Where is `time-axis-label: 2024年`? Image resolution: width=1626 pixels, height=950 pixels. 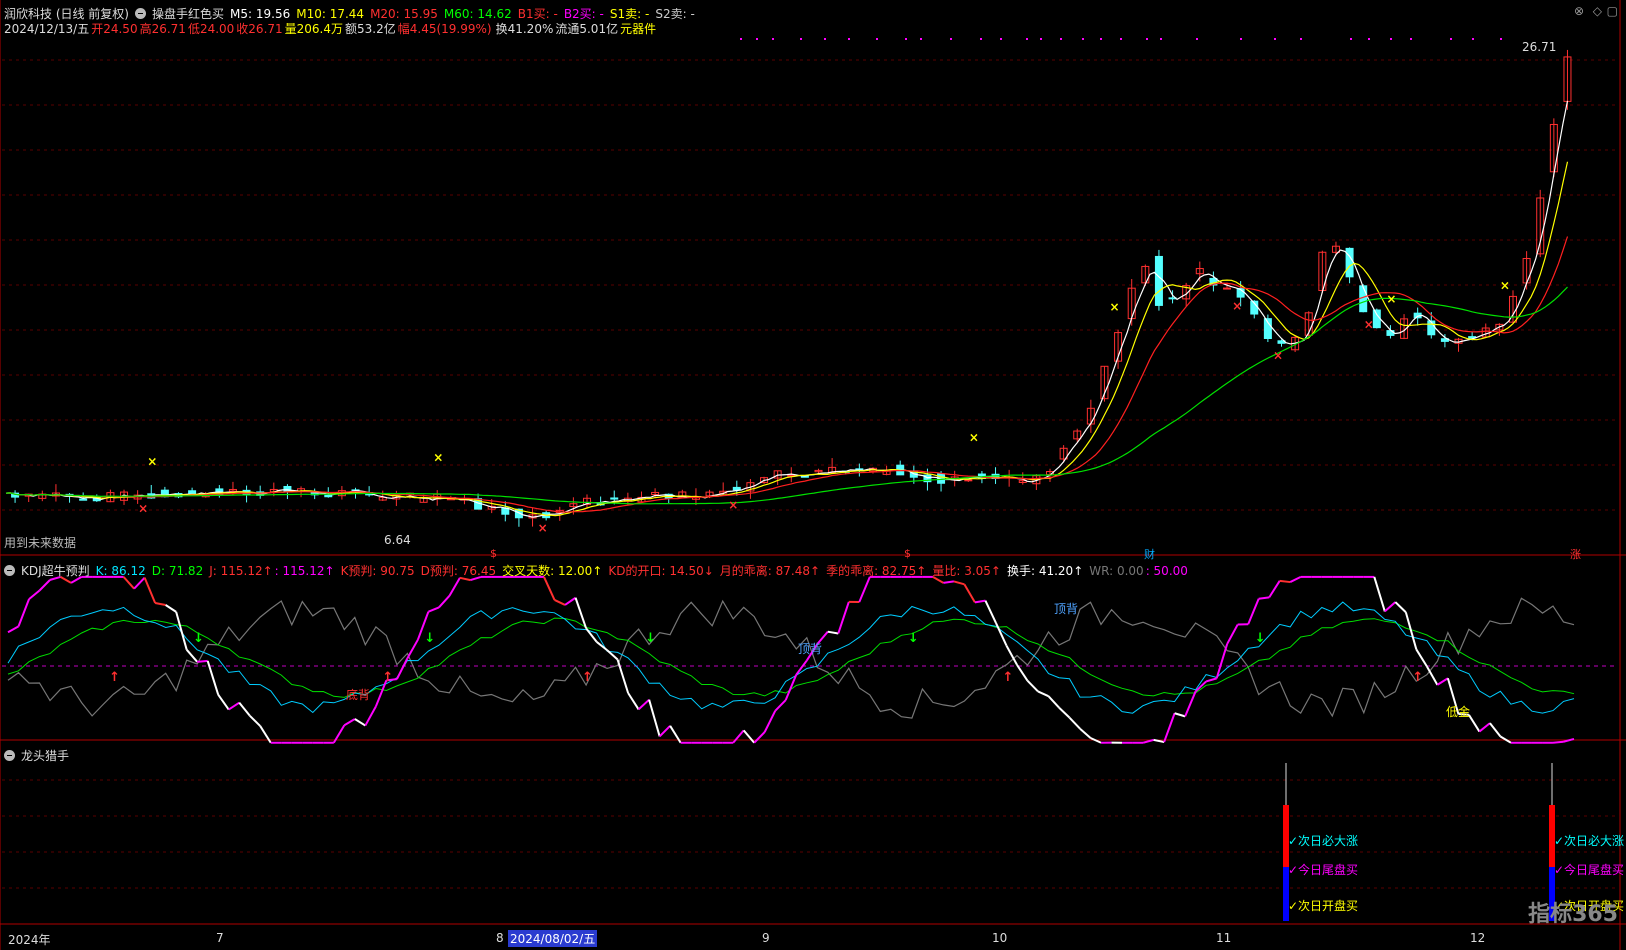
time-axis-label: 2024年 is located at coordinates (29, 940).